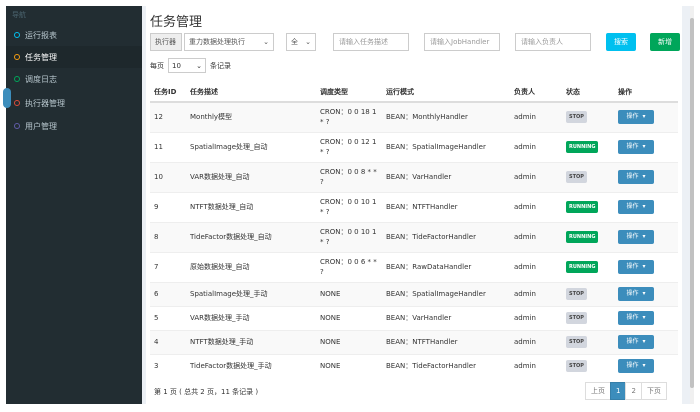  Describe the element at coordinates (229, 42) in the screenshot. I see `executor-select: 重力数据处理执行 ⌄` at that location.